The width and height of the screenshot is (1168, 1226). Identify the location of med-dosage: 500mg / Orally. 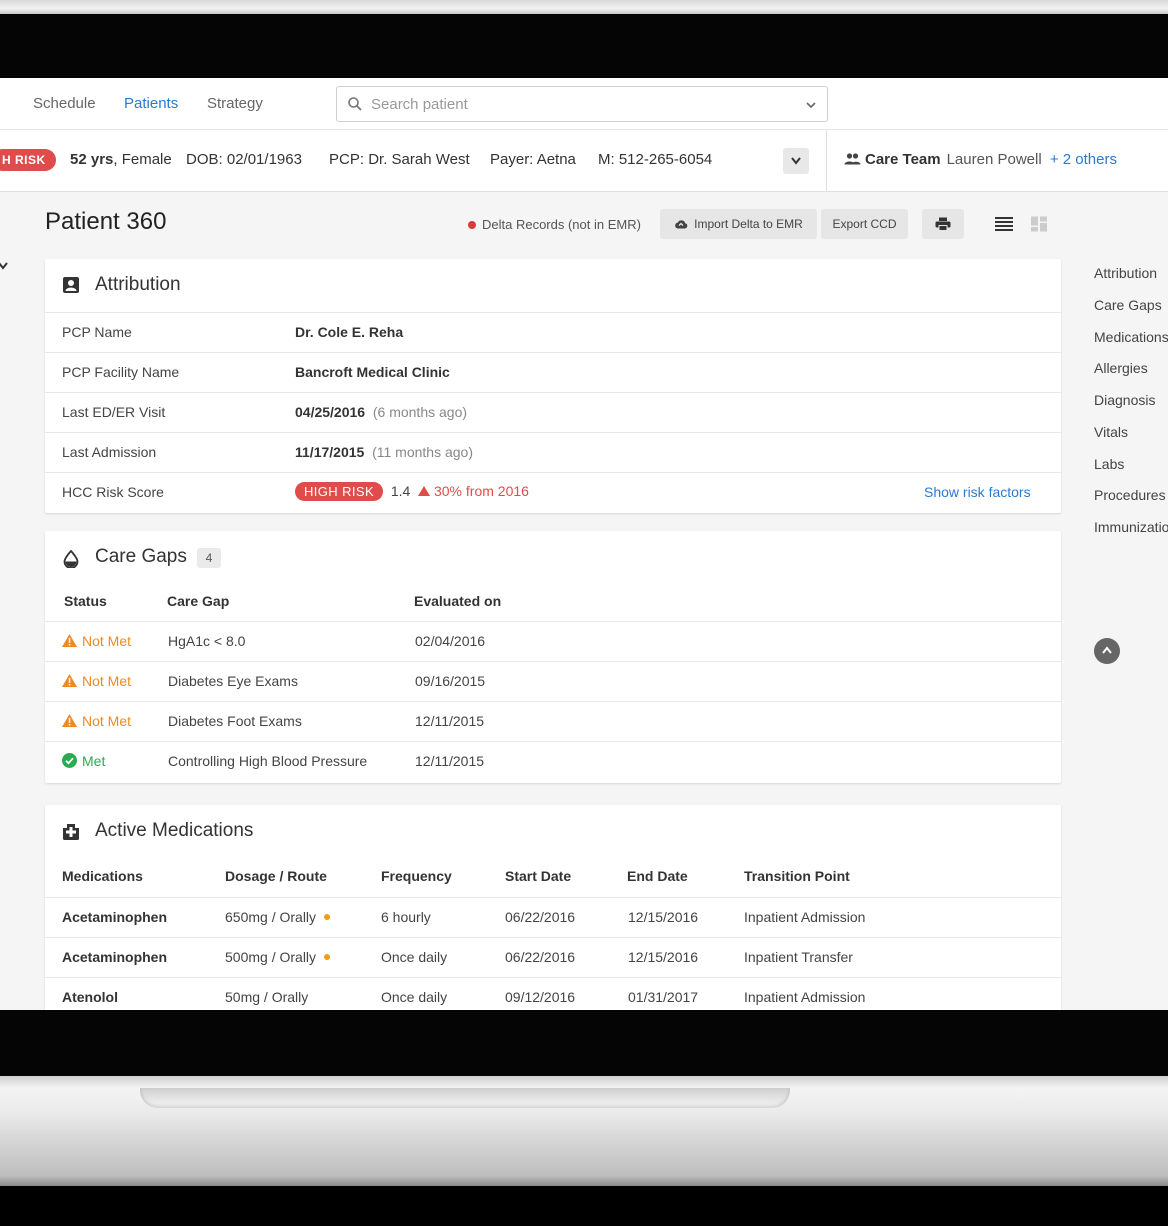
(278, 957).